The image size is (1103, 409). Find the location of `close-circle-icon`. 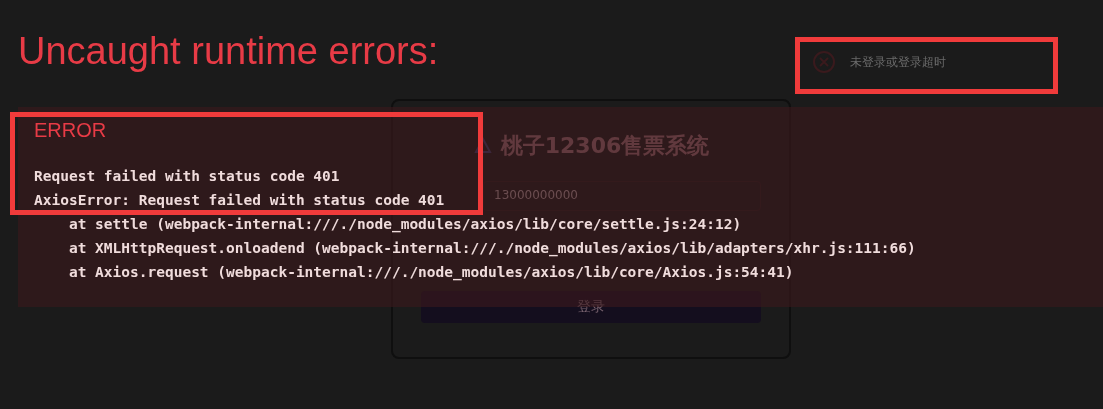

close-circle-icon is located at coordinates (824, 62).